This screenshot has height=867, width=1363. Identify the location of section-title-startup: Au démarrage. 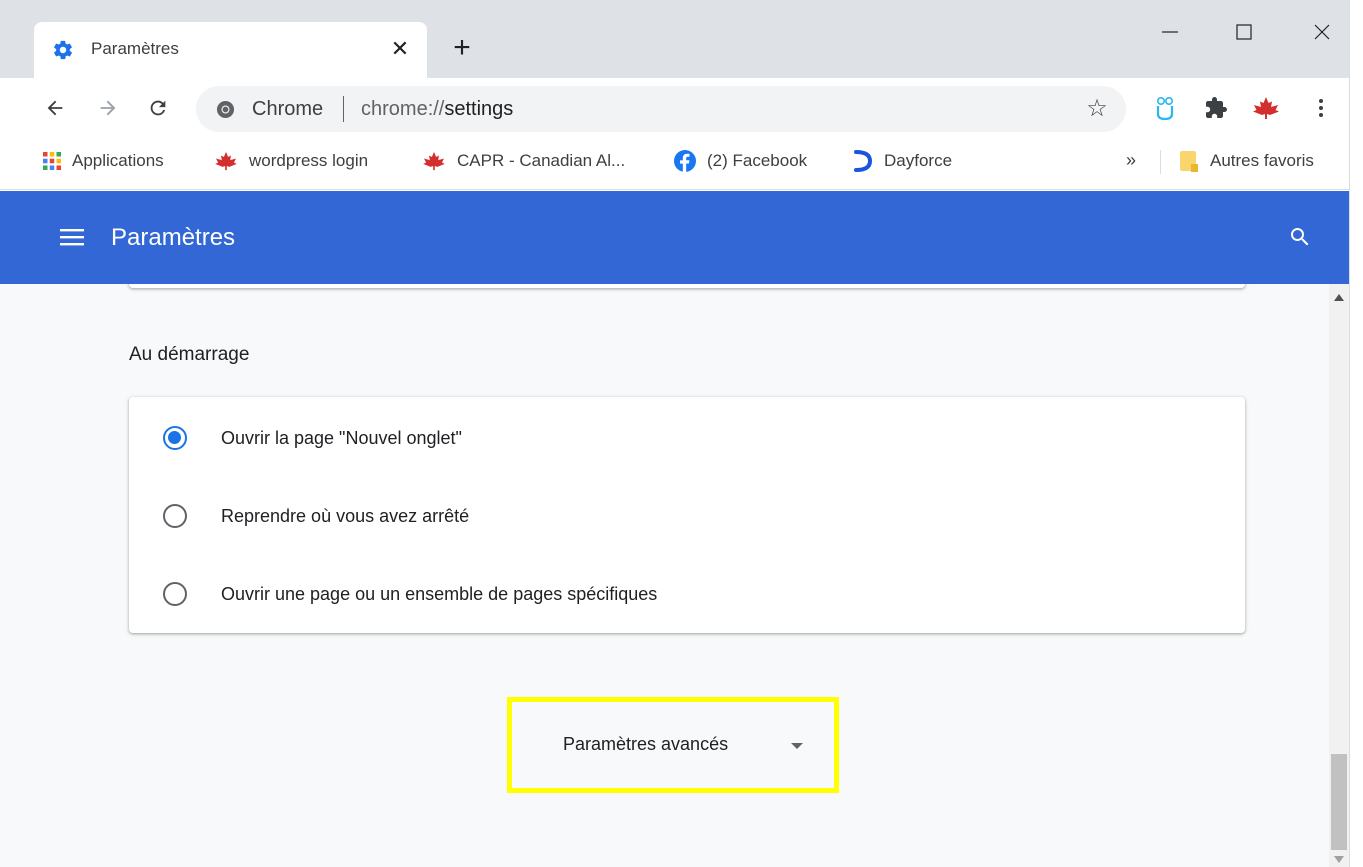
(189, 354).